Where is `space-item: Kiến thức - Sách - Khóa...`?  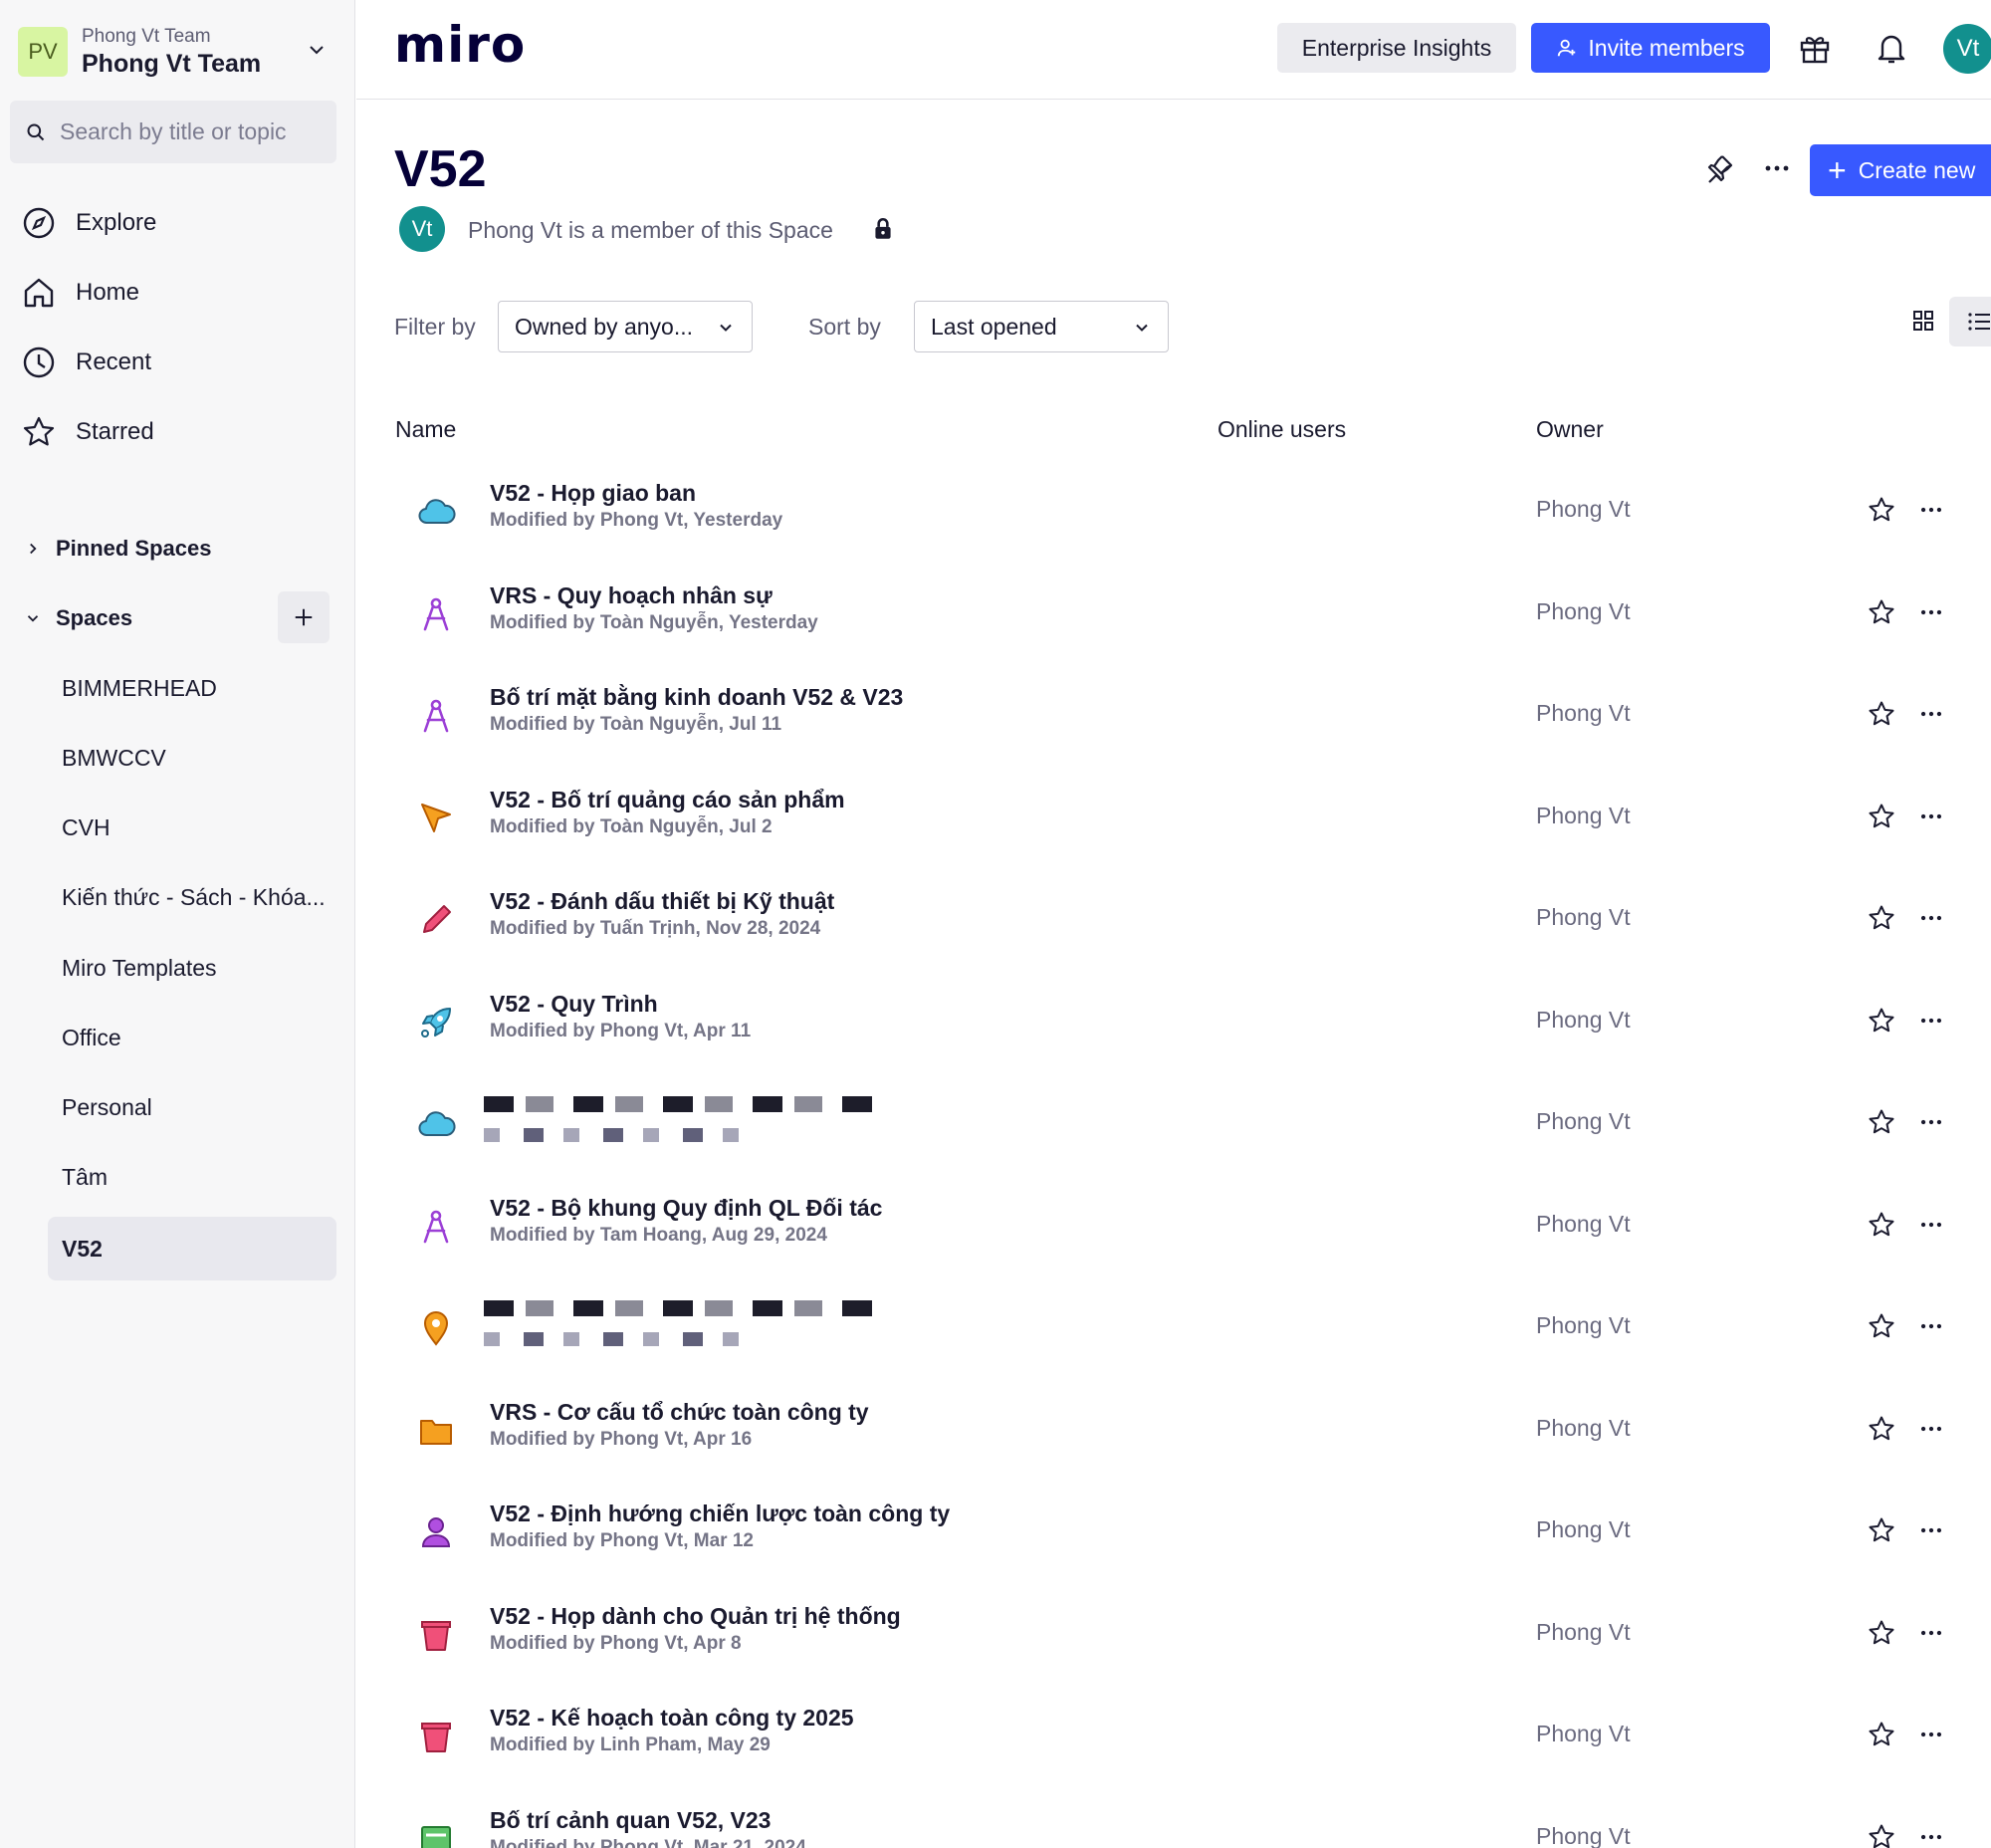 space-item: Kiến thức - Sách - Khóa... is located at coordinates (192, 897).